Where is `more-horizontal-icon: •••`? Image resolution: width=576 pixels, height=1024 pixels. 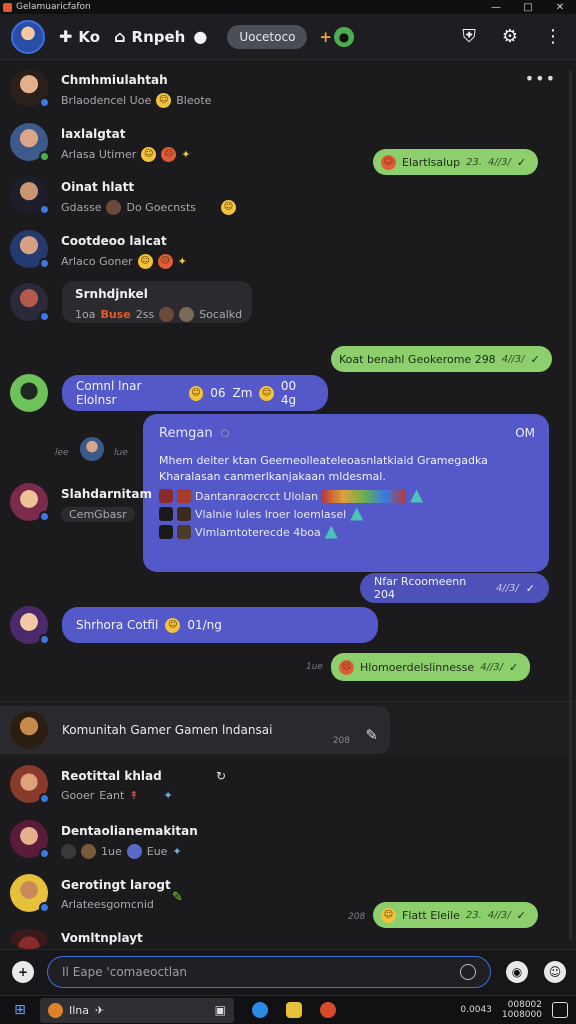 more-horizontal-icon: ••• is located at coordinates (540, 78).